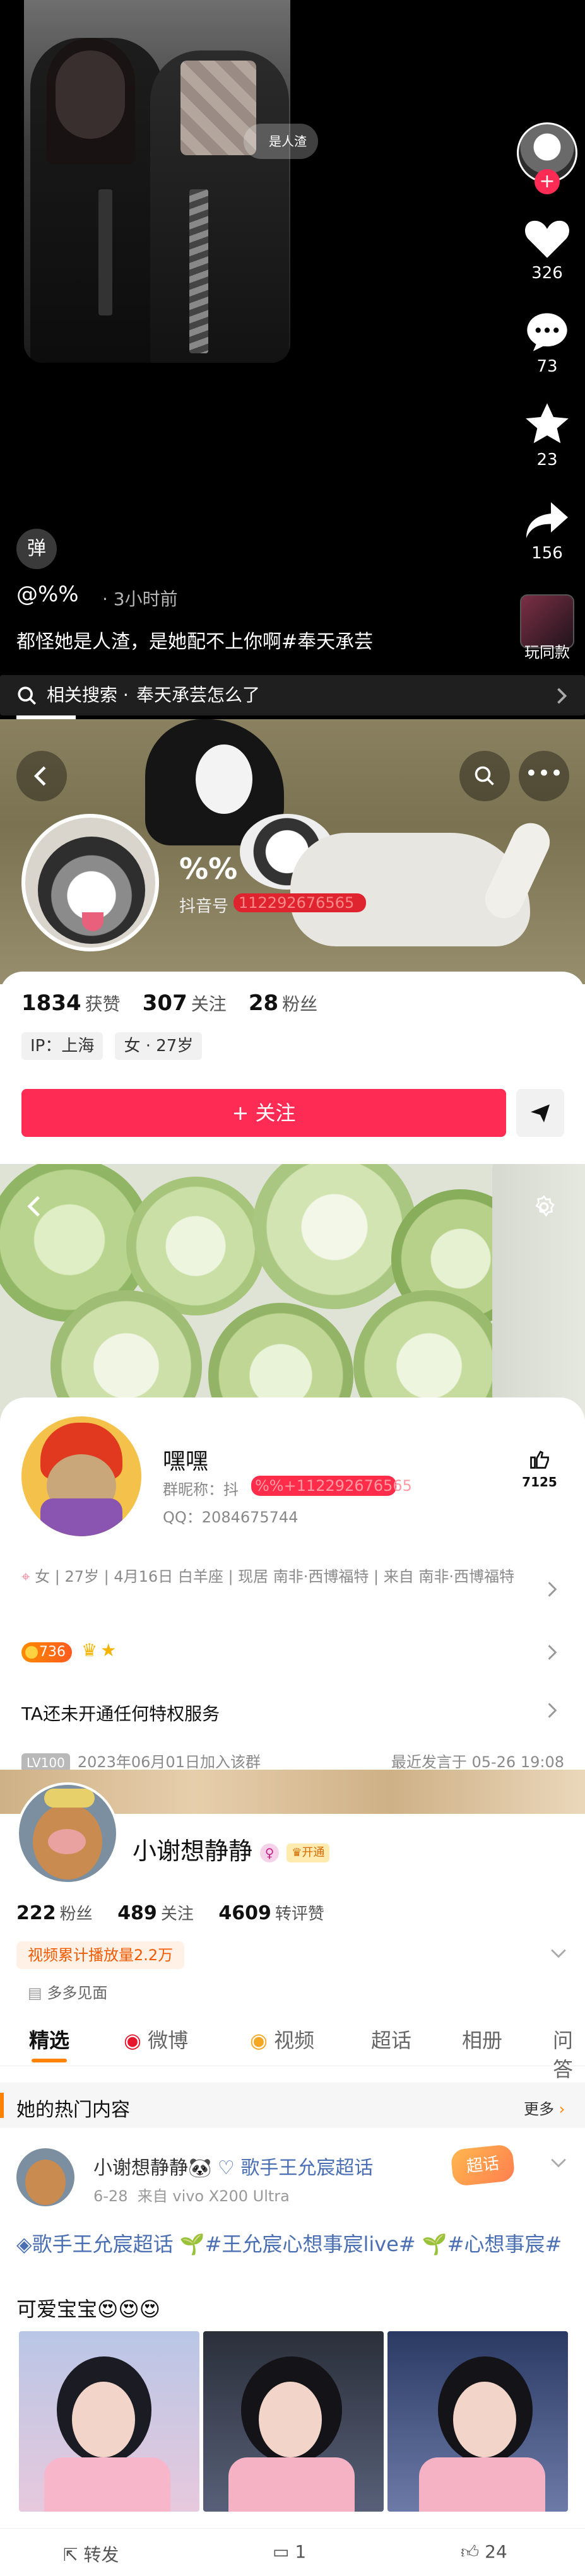 This screenshot has height=2576, width=585. Describe the element at coordinates (47, 594) in the screenshot. I see `video-author: @%%` at that location.